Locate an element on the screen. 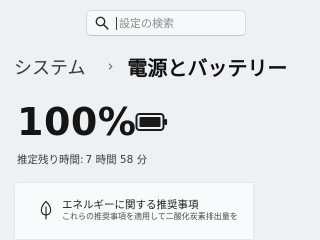 The width and height of the screenshot is (320, 240). recommendations-title: エネルギーに関する推奨事項 is located at coordinates (130, 205).